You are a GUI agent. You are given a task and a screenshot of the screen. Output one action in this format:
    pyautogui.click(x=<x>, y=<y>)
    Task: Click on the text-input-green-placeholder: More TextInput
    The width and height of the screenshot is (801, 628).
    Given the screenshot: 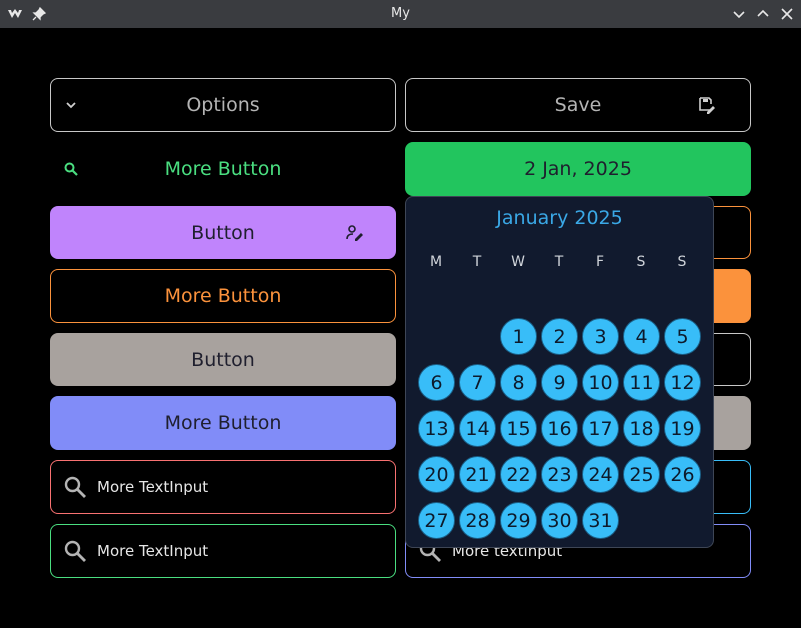 What is the action you would take?
    pyautogui.click(x=153, y=551)
    